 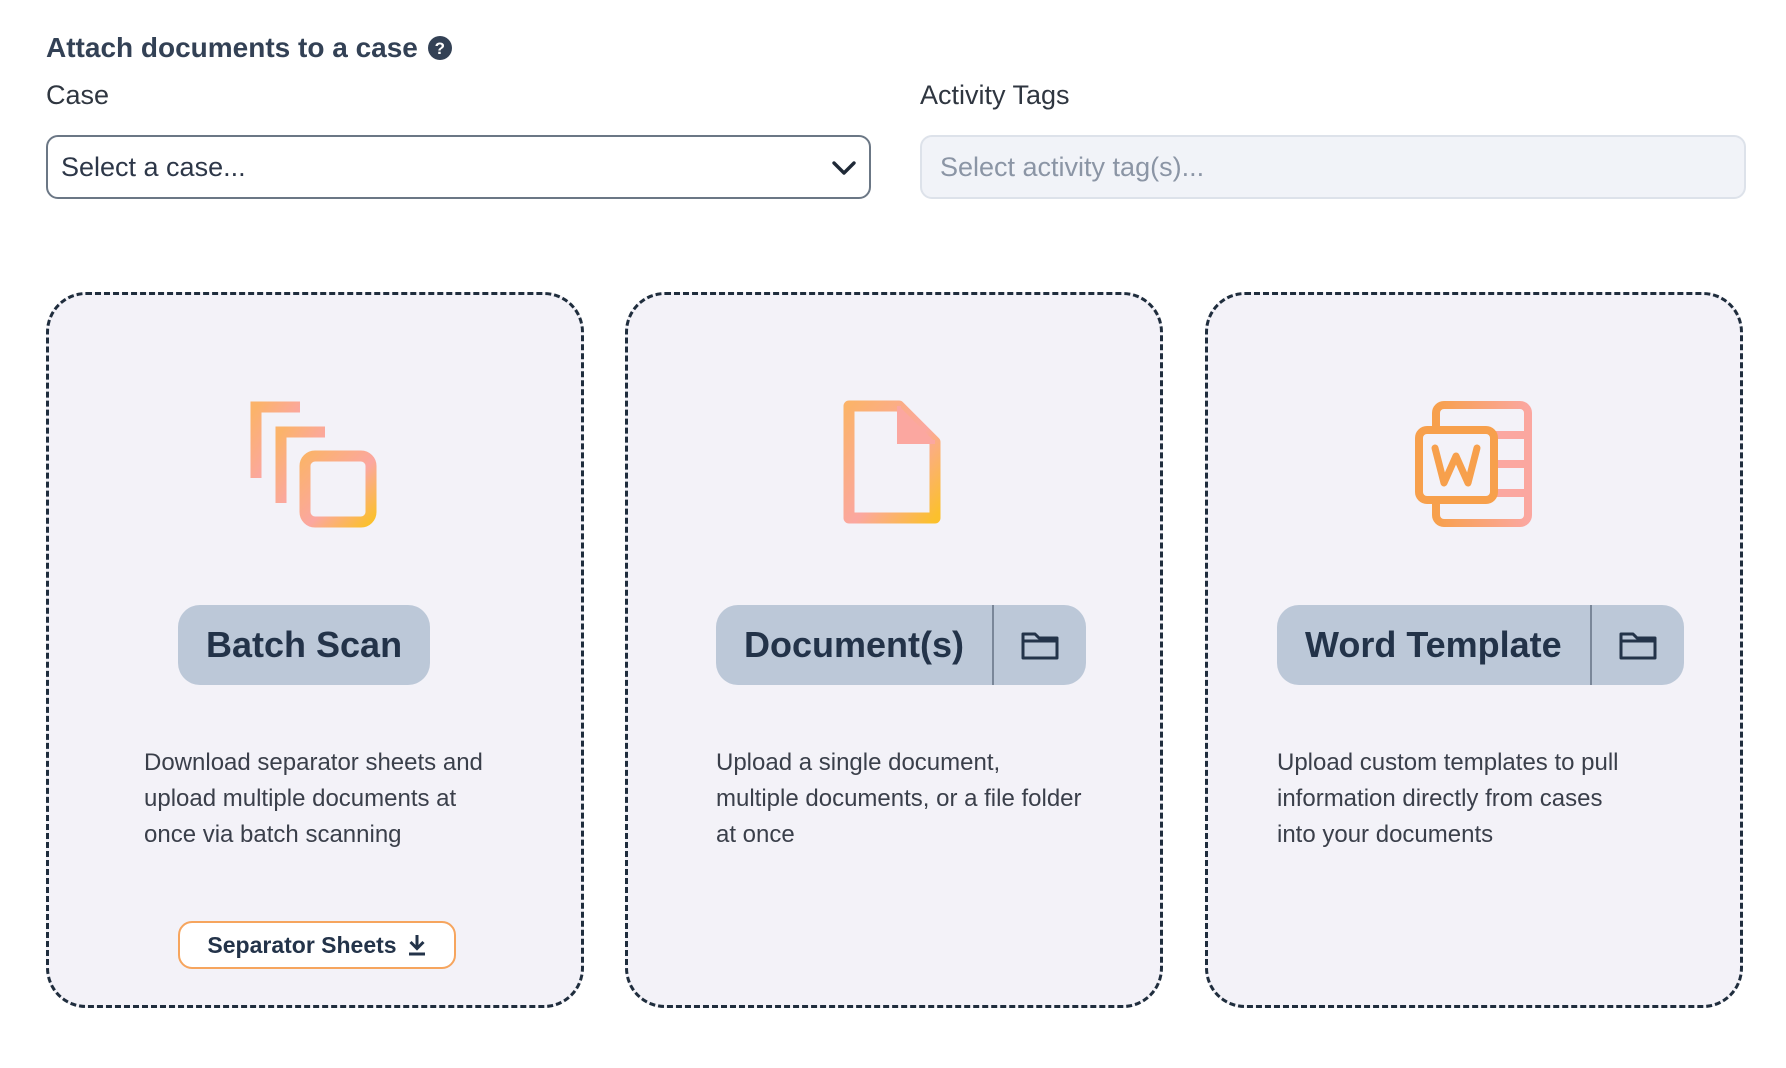 I want to click on page-title-text: Attach documents to a case, so click(x=232, y=47).